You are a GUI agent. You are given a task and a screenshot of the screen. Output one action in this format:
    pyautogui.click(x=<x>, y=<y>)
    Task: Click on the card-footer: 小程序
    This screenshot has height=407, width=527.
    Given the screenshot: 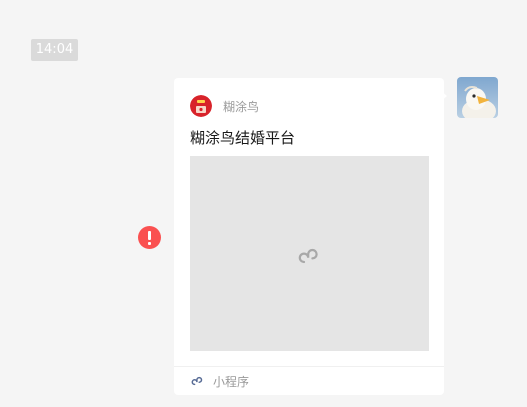 What is the action you would take?
    pyautogui.click(x=220, y=381)
    